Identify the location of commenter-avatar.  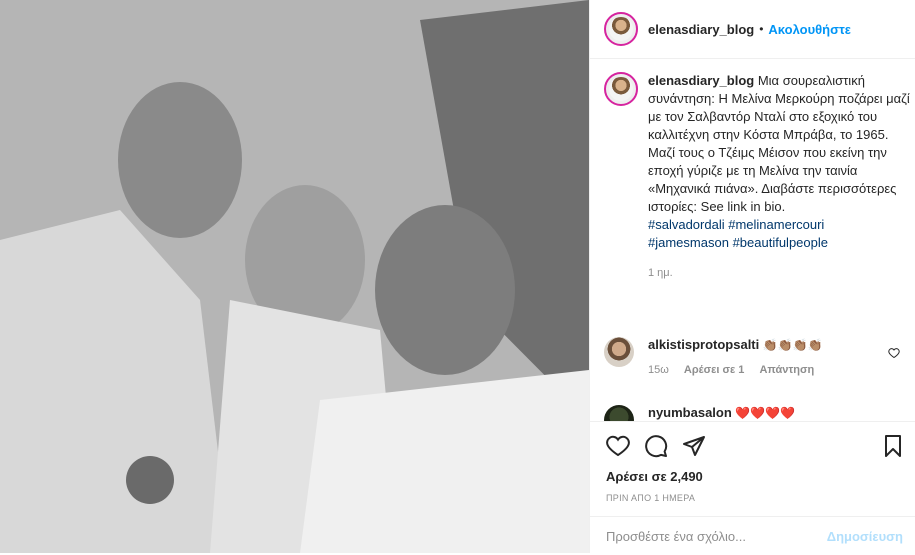
(619, 352).